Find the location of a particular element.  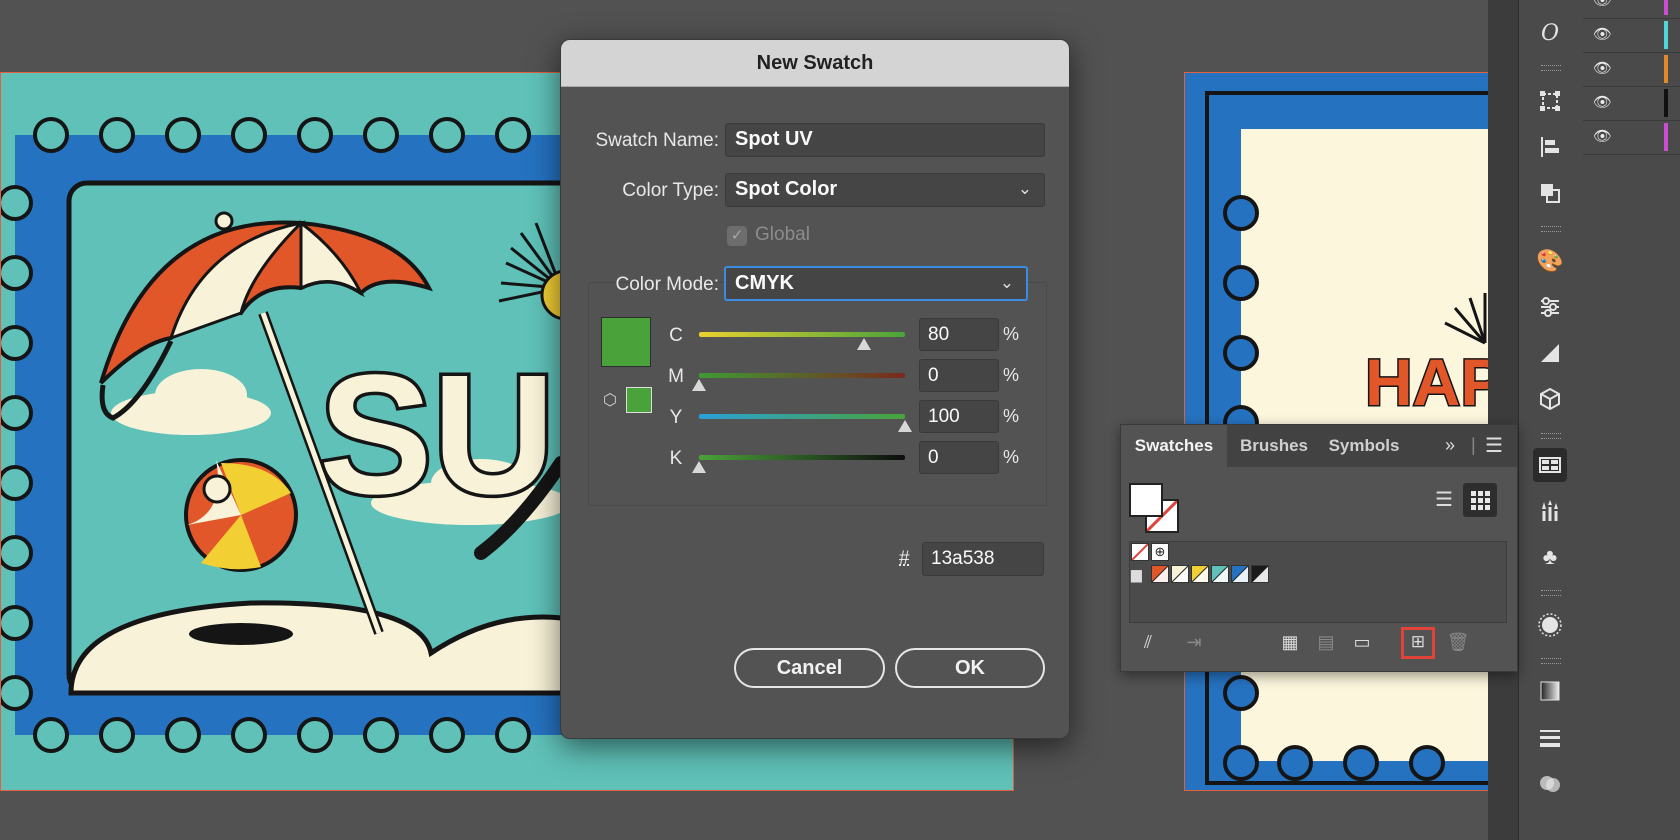

cyan-slider-thumb is located at coordinates (863, 344).